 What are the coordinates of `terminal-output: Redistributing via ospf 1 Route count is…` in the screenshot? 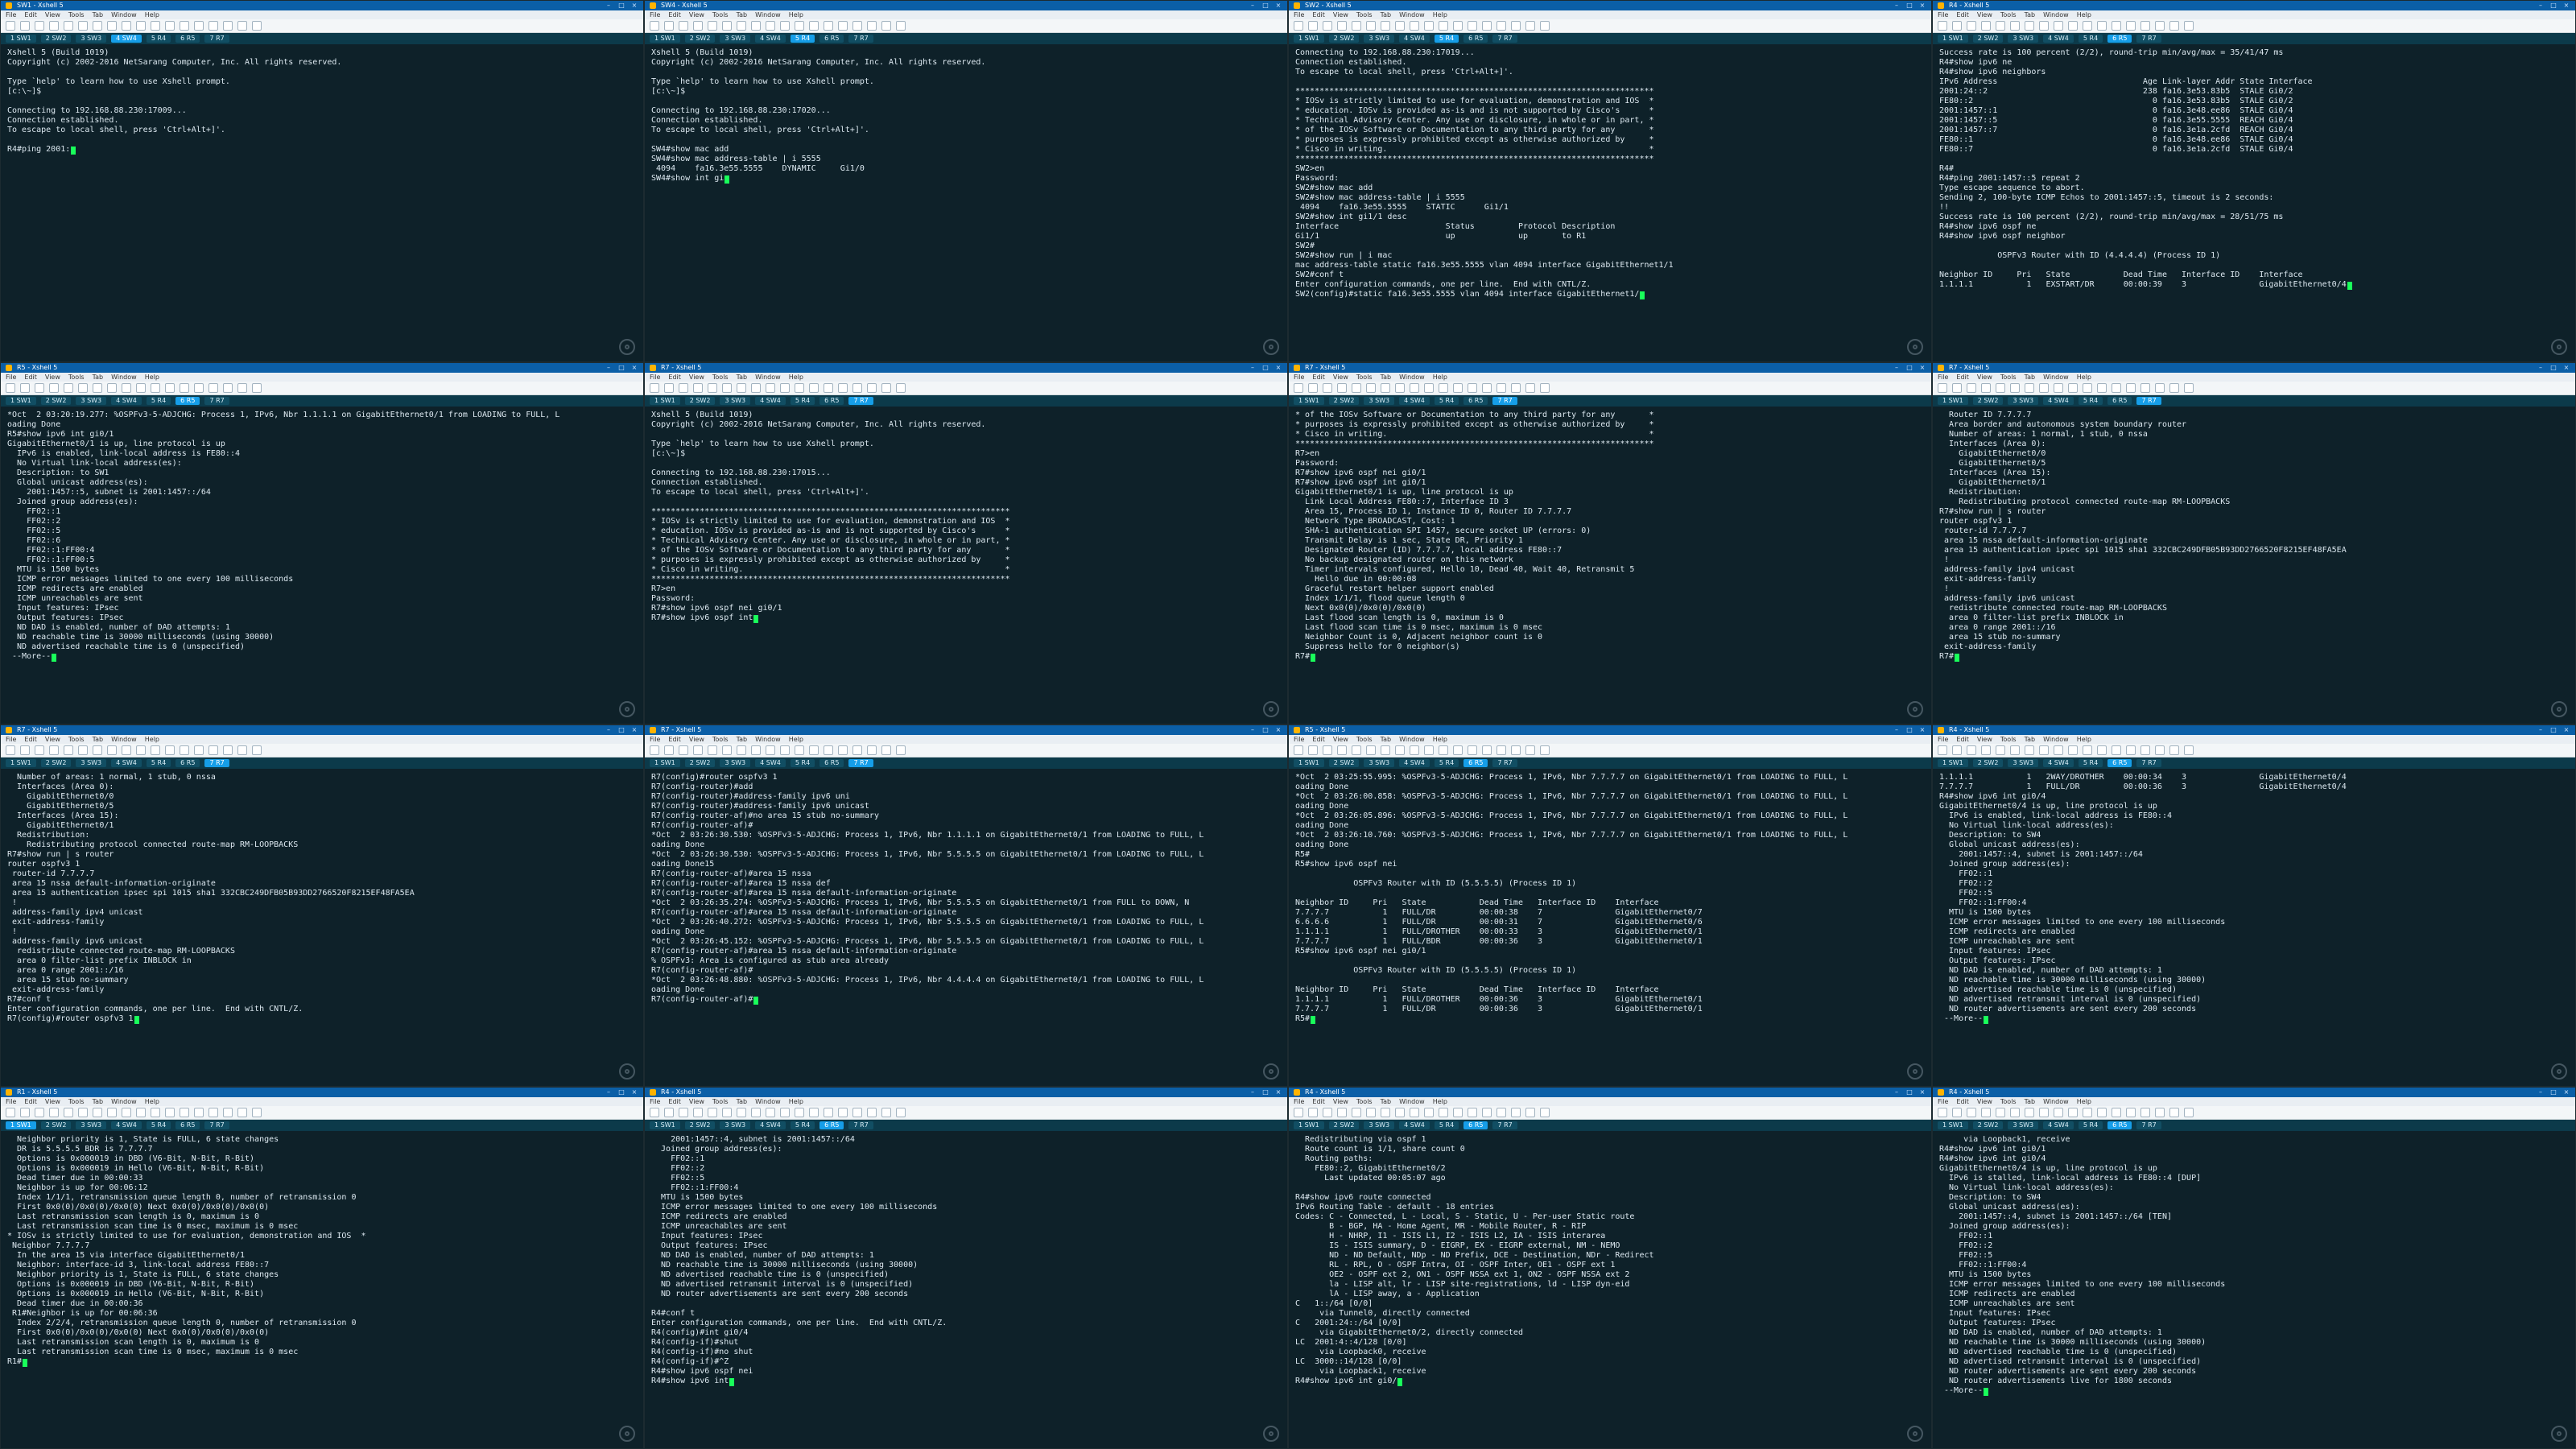 It's located at (1610, 1289).